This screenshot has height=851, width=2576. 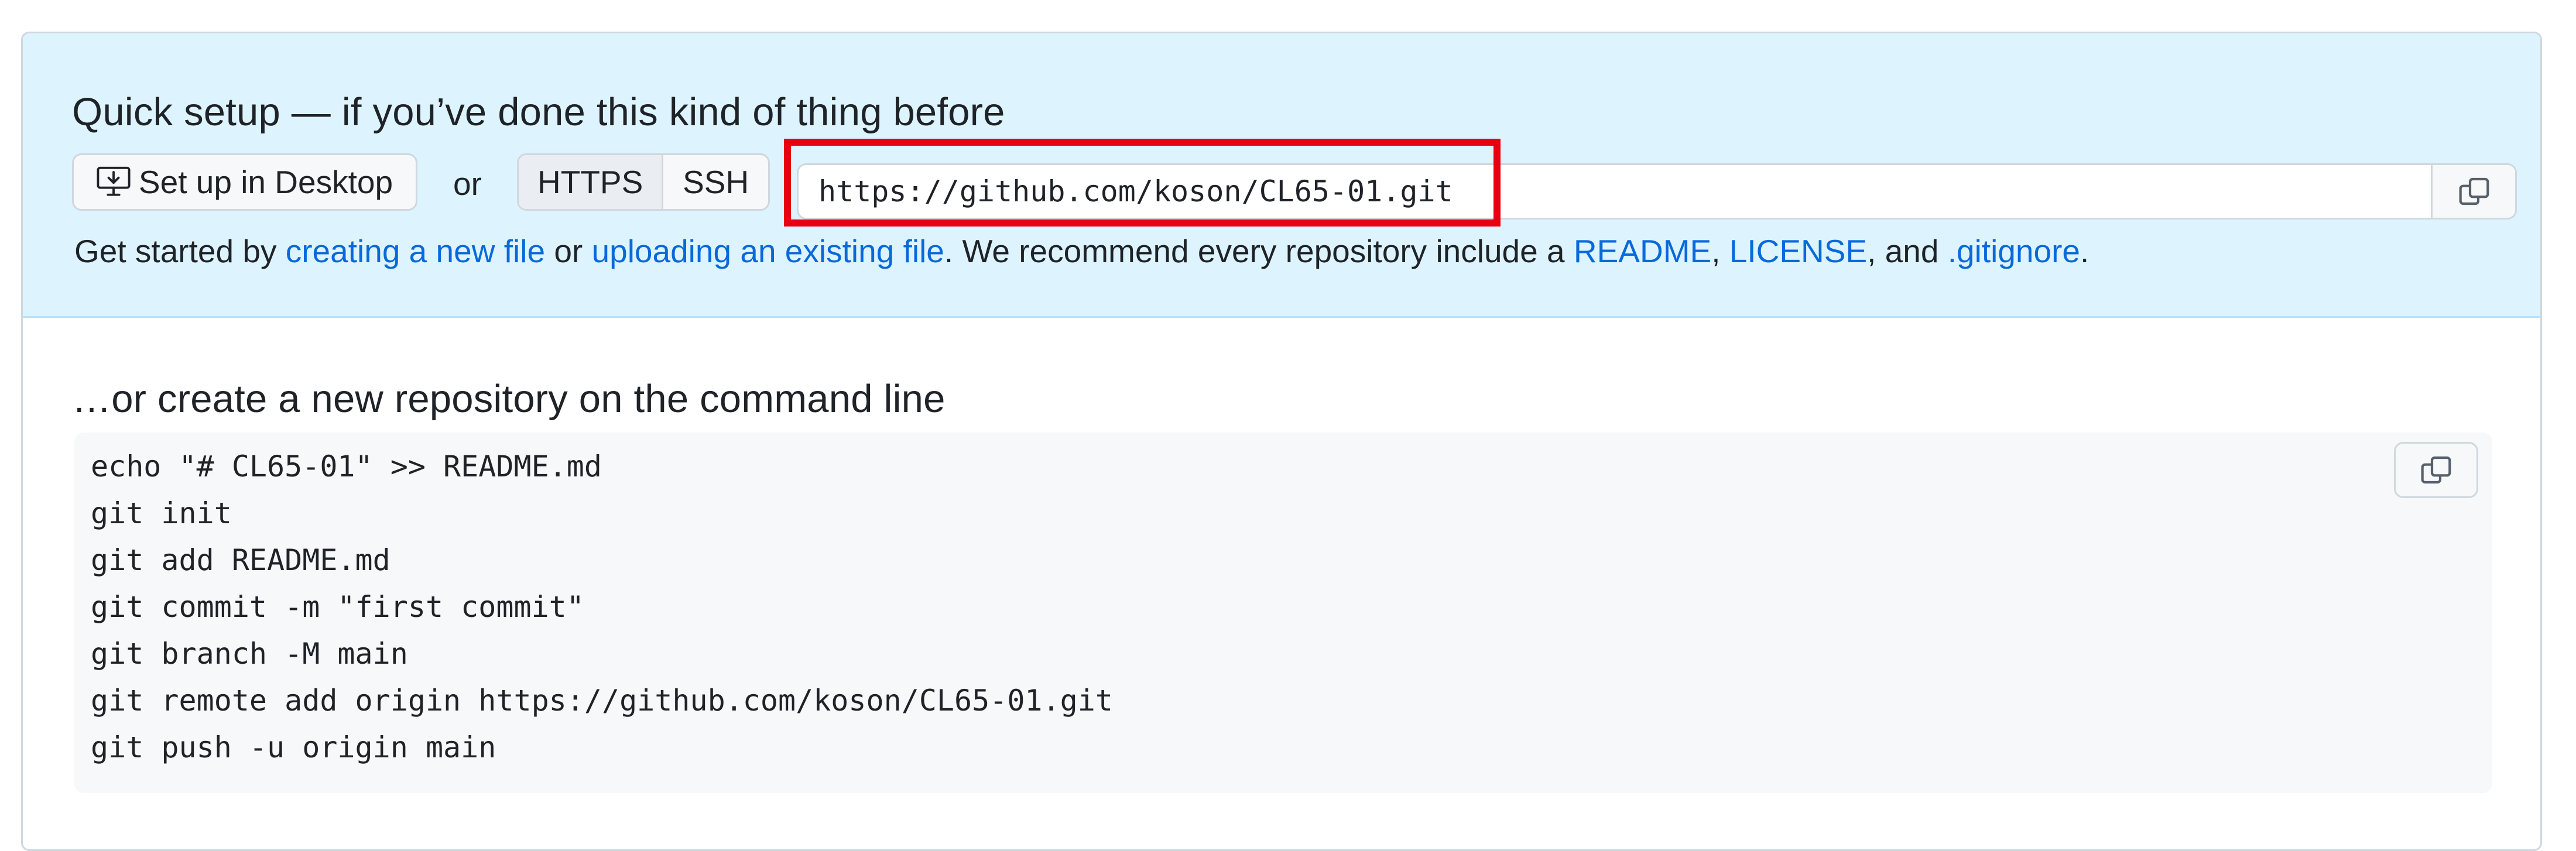 I want to click on hint-text-suffix: ., so click(x=2084, y=251).